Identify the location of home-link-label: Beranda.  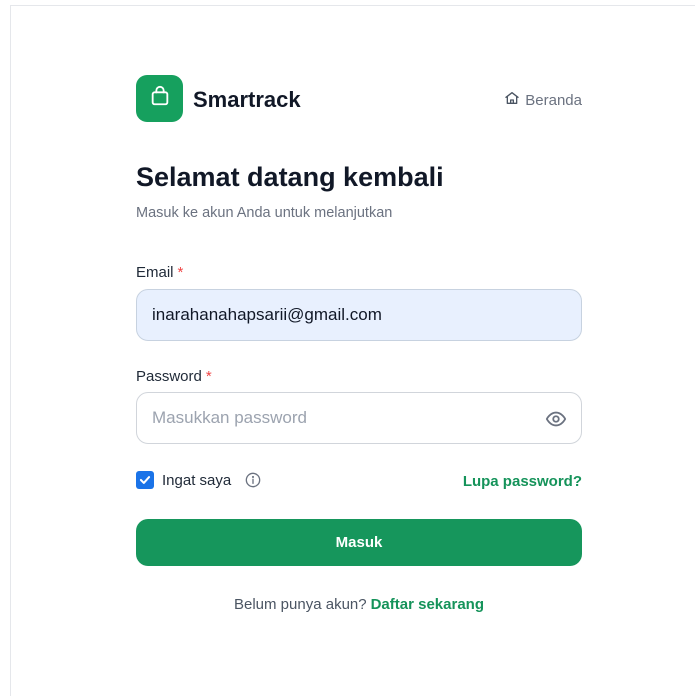
(553, 100).